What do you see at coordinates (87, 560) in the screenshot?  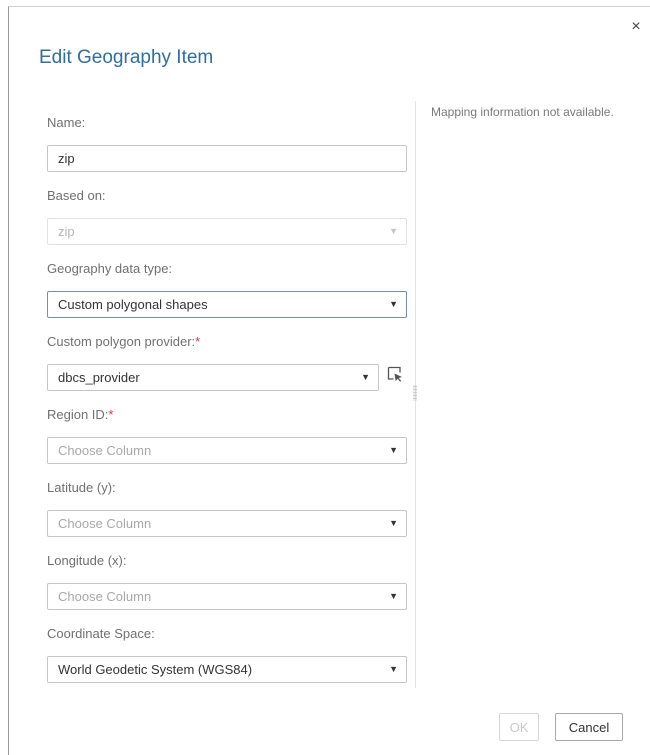 I see `longitude-label: Longitude (x):` at bounding box center [87, 560].